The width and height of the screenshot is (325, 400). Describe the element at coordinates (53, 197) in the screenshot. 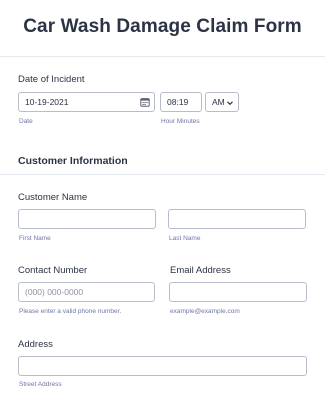

I see `customer-name-label: Customer Name` at that location.